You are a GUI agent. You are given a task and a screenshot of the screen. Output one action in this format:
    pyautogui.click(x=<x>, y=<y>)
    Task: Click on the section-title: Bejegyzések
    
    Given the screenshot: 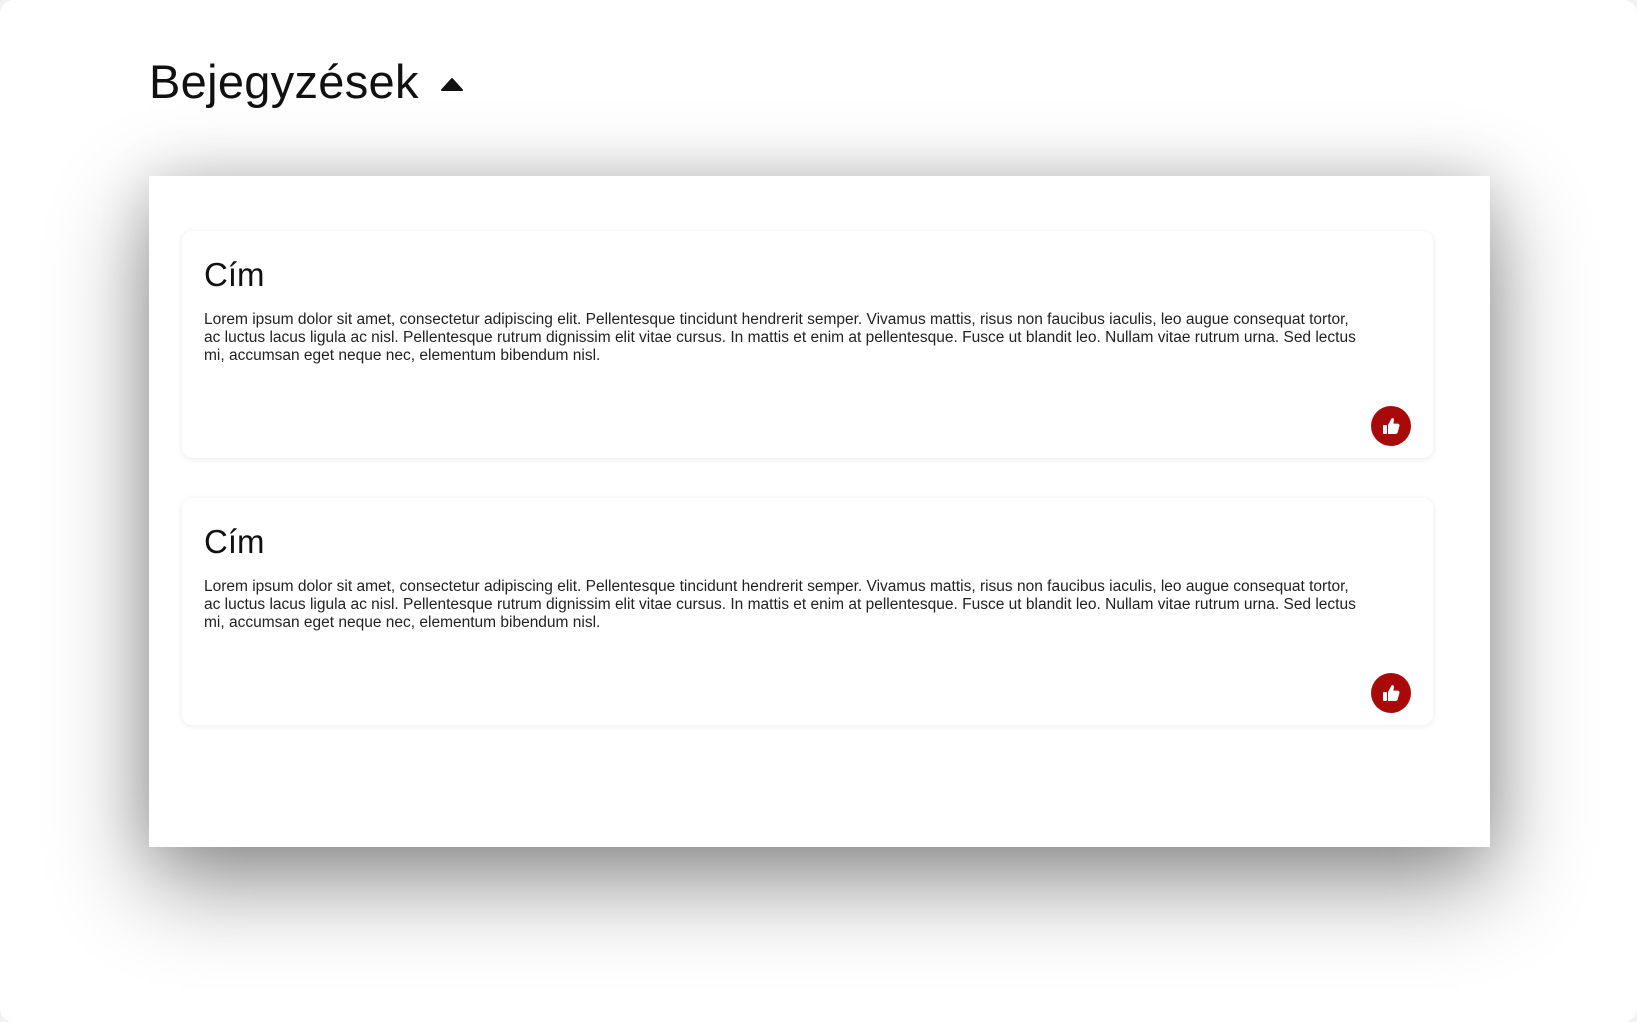 What is the action you would take?
    pyautogui.click(x=284, y=81)
    